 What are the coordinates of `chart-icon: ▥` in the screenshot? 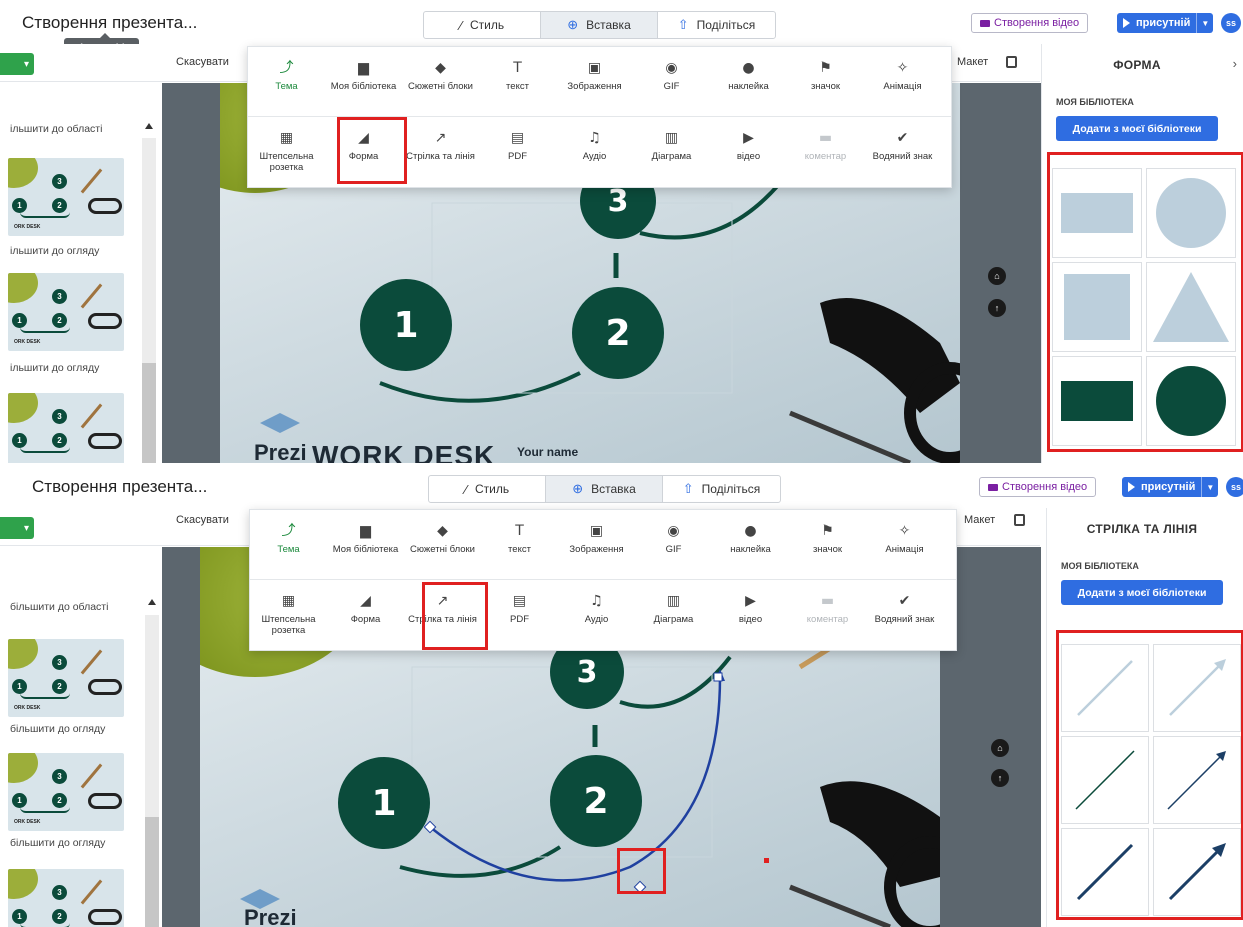 It's located at (671, 137).